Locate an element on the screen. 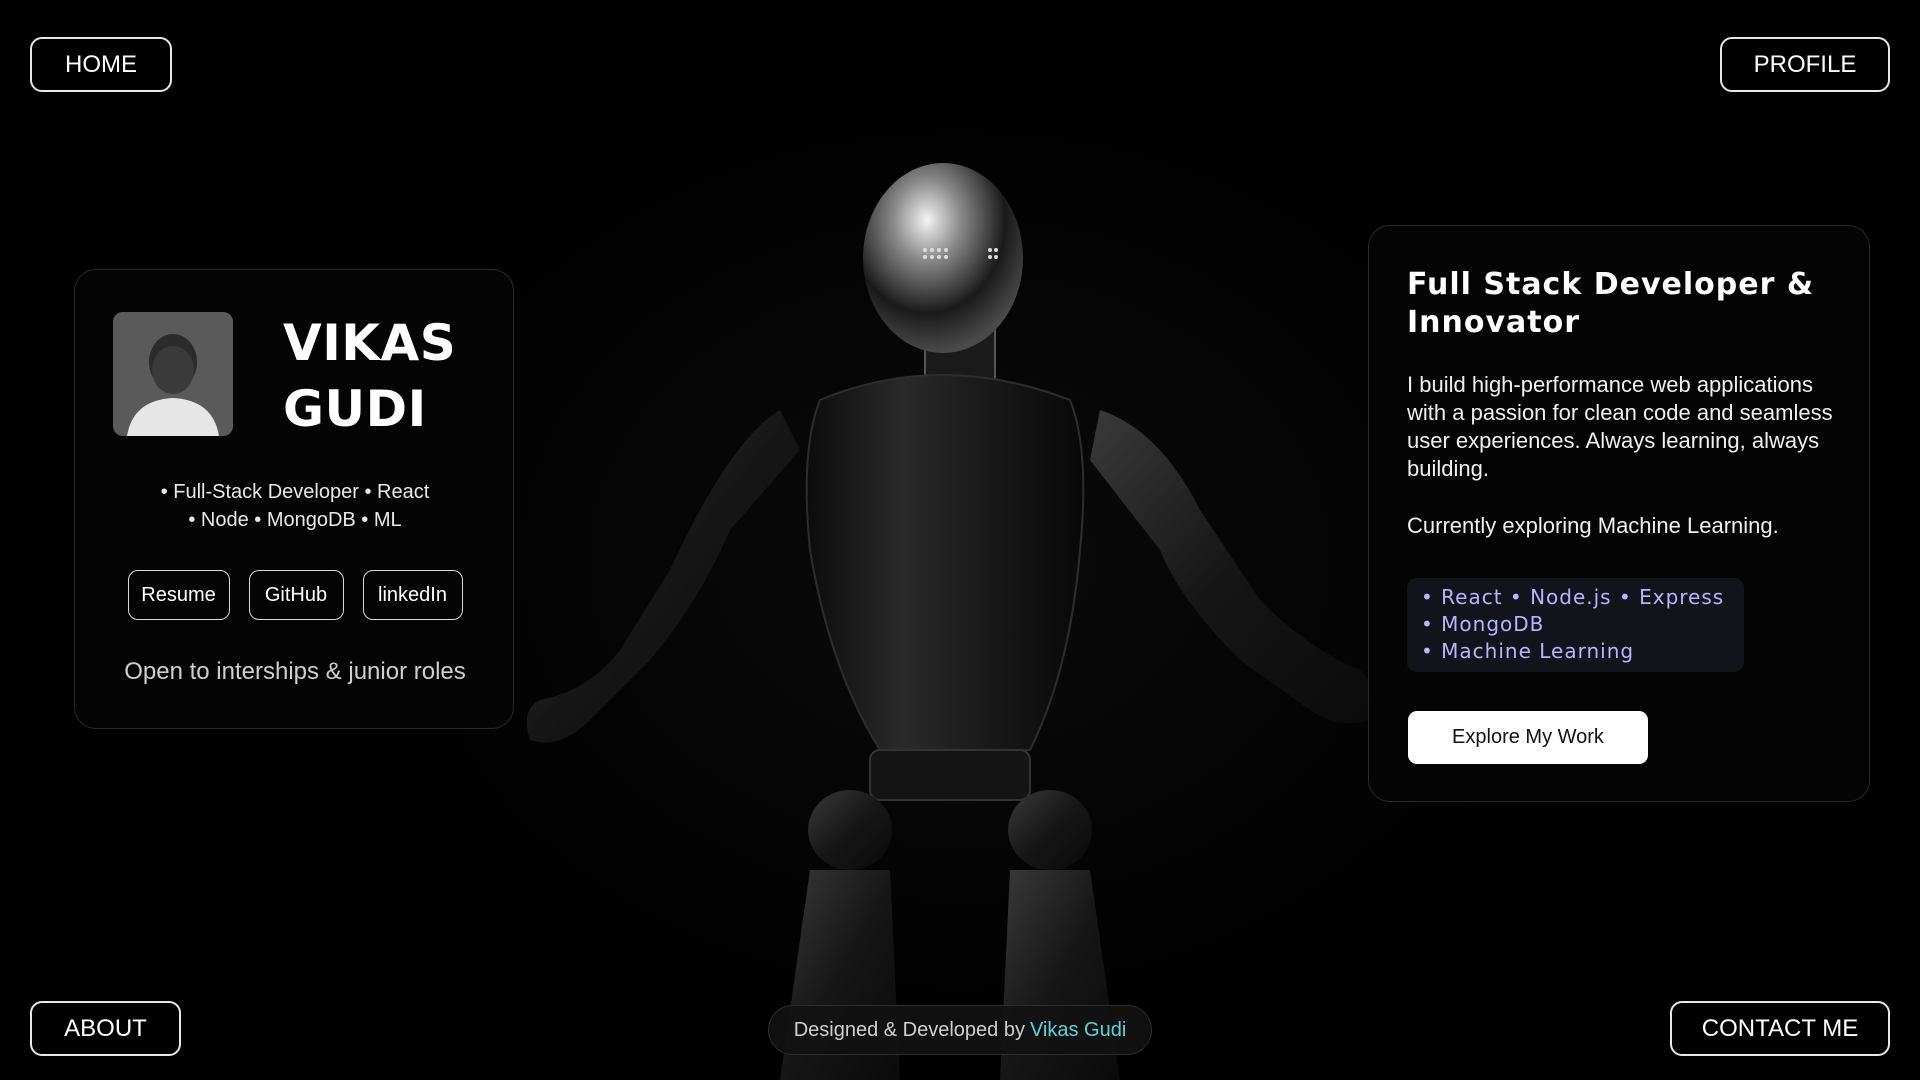 The height and width of the screenshot is (1080, 1920). github-link: GitHub is located at coordinates (296, 595).